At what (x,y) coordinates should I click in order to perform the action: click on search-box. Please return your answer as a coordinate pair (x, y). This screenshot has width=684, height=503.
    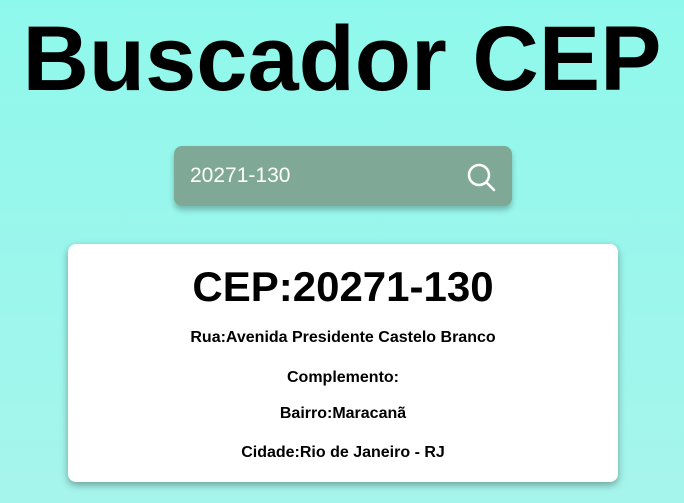
    Looking at the image, I should click on (343, 176).